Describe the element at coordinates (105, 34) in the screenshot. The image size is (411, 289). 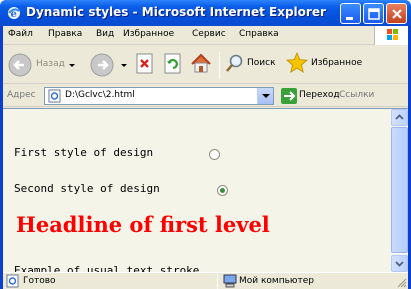
I see `menu-view: Вид` at that location.